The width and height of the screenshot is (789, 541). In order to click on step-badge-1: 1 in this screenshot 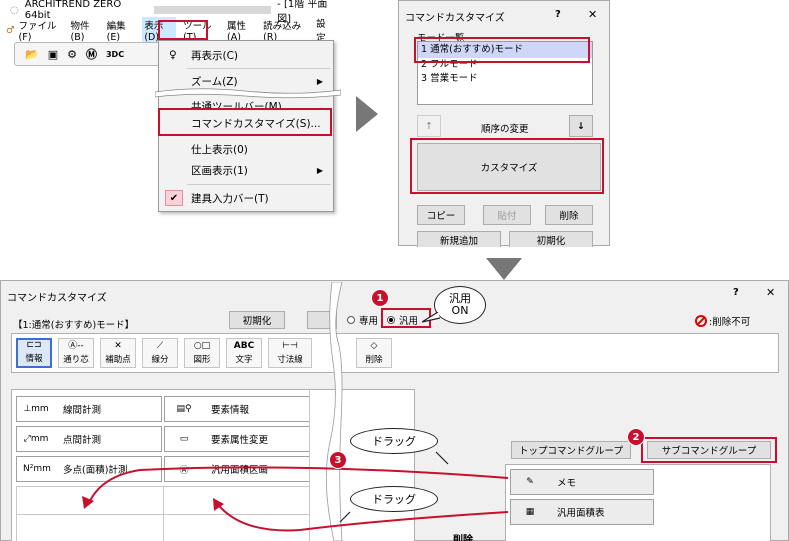, I will do `click(380, 298)`.